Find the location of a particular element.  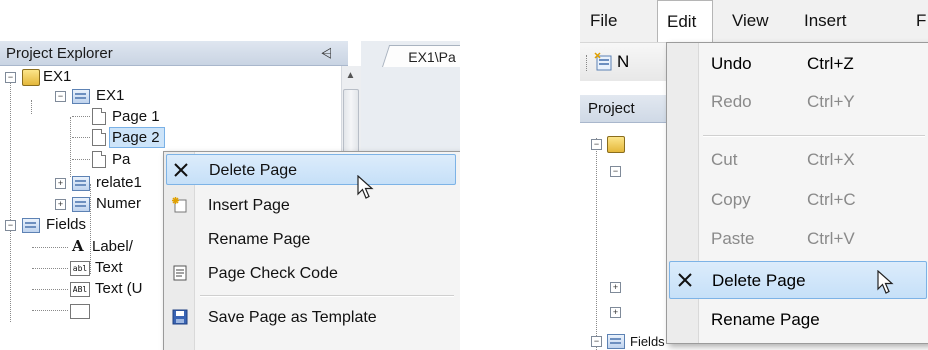

tree-item-page2-label: Page 2 is located at coordinates (136, 137).